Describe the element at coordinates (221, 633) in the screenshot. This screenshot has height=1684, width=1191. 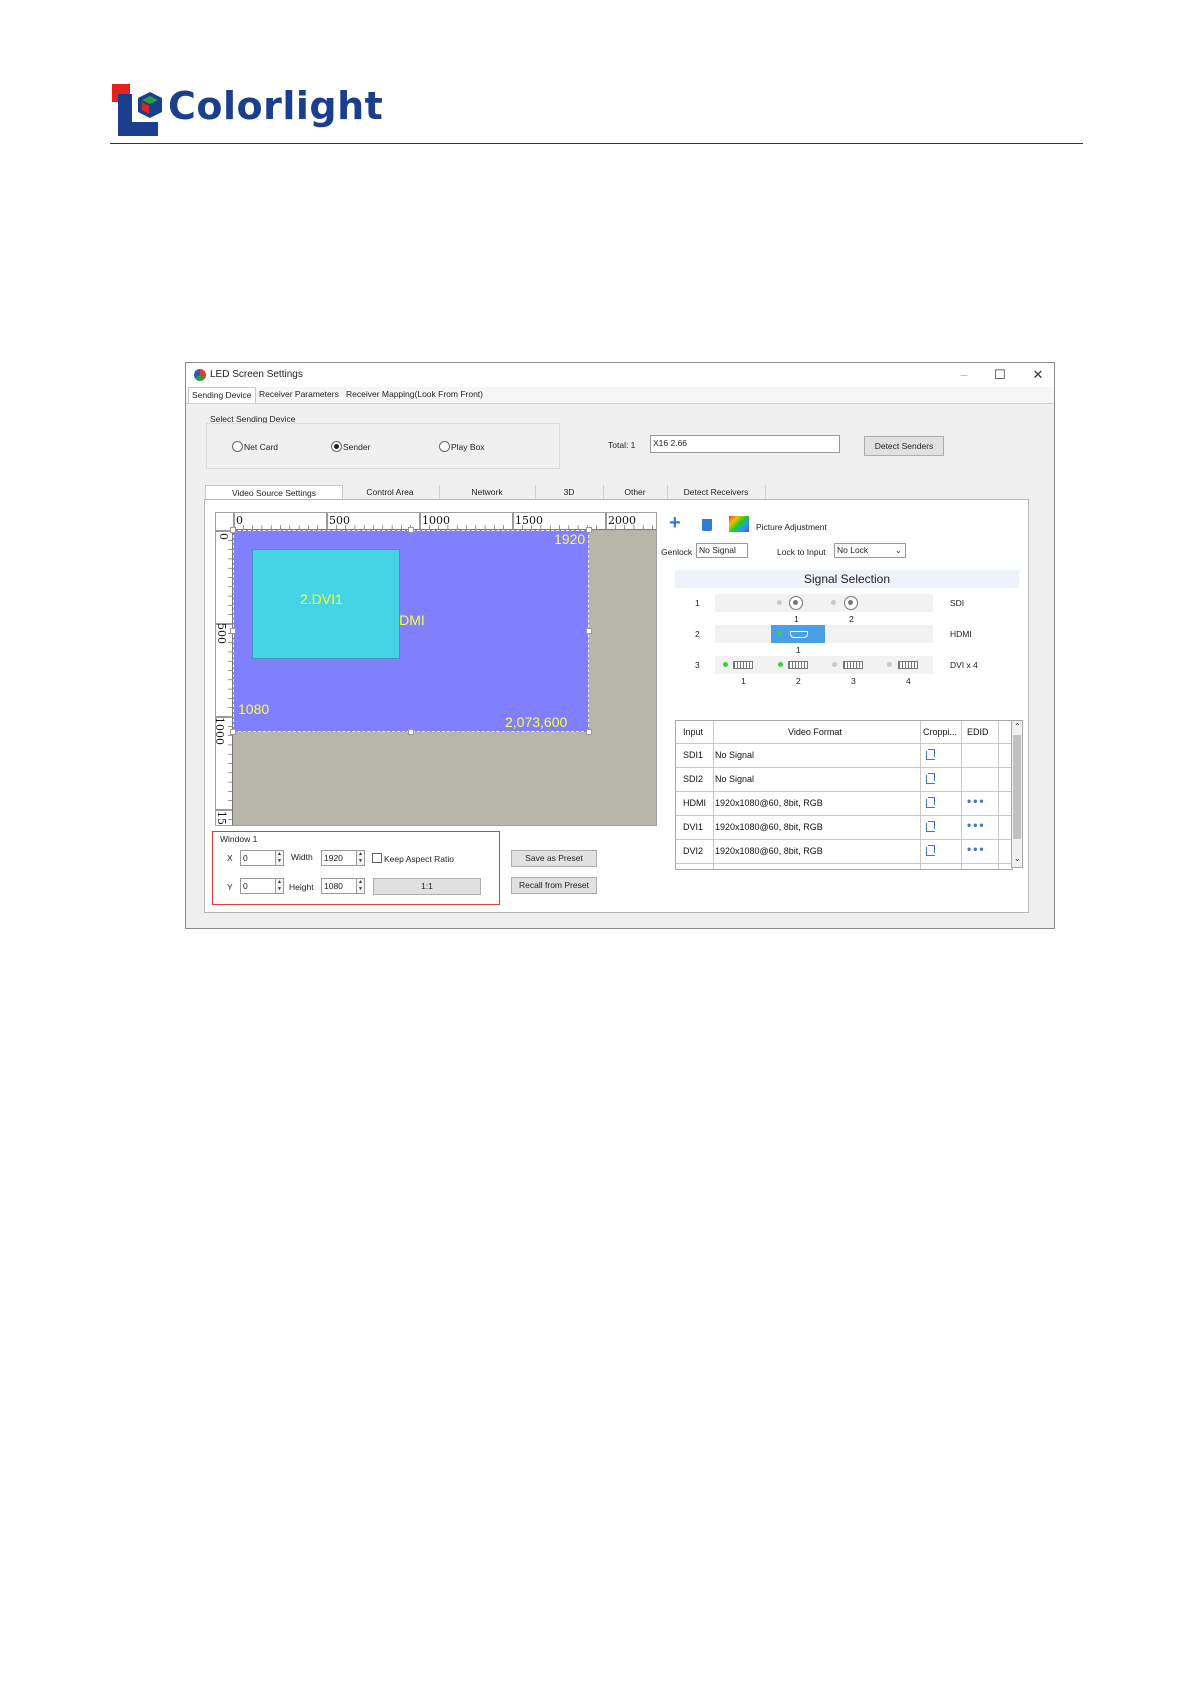
I see `ruler-v-label: 500` at that location.